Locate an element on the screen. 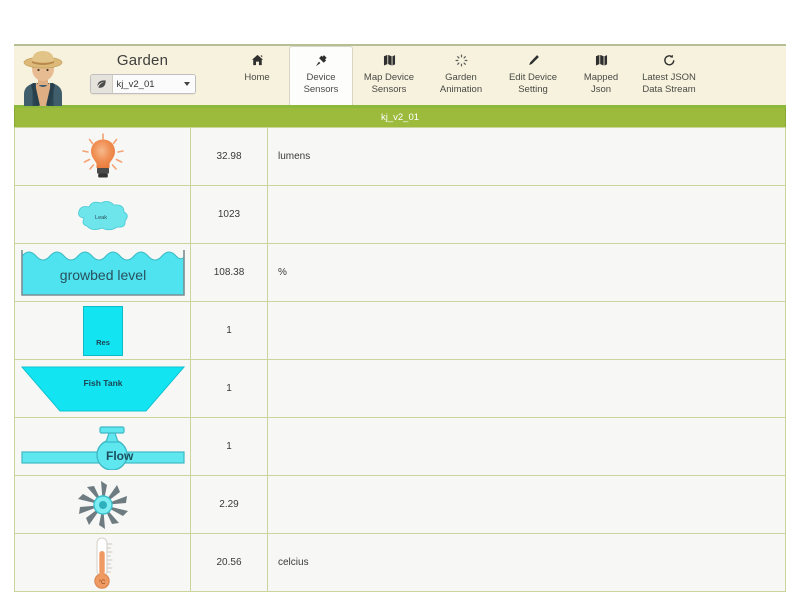 The image size is (800, 600). pencil-icon is located at coordinates (533, 61).